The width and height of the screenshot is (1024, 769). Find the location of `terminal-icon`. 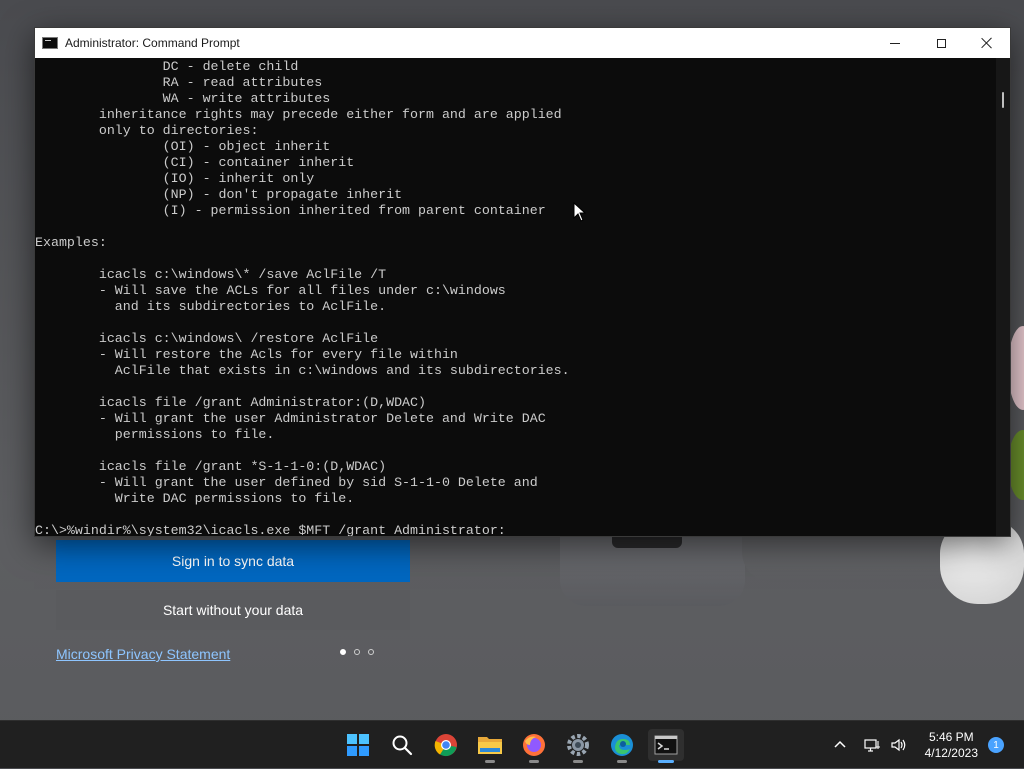

terminal-icon is located at coordinates (666, 745).